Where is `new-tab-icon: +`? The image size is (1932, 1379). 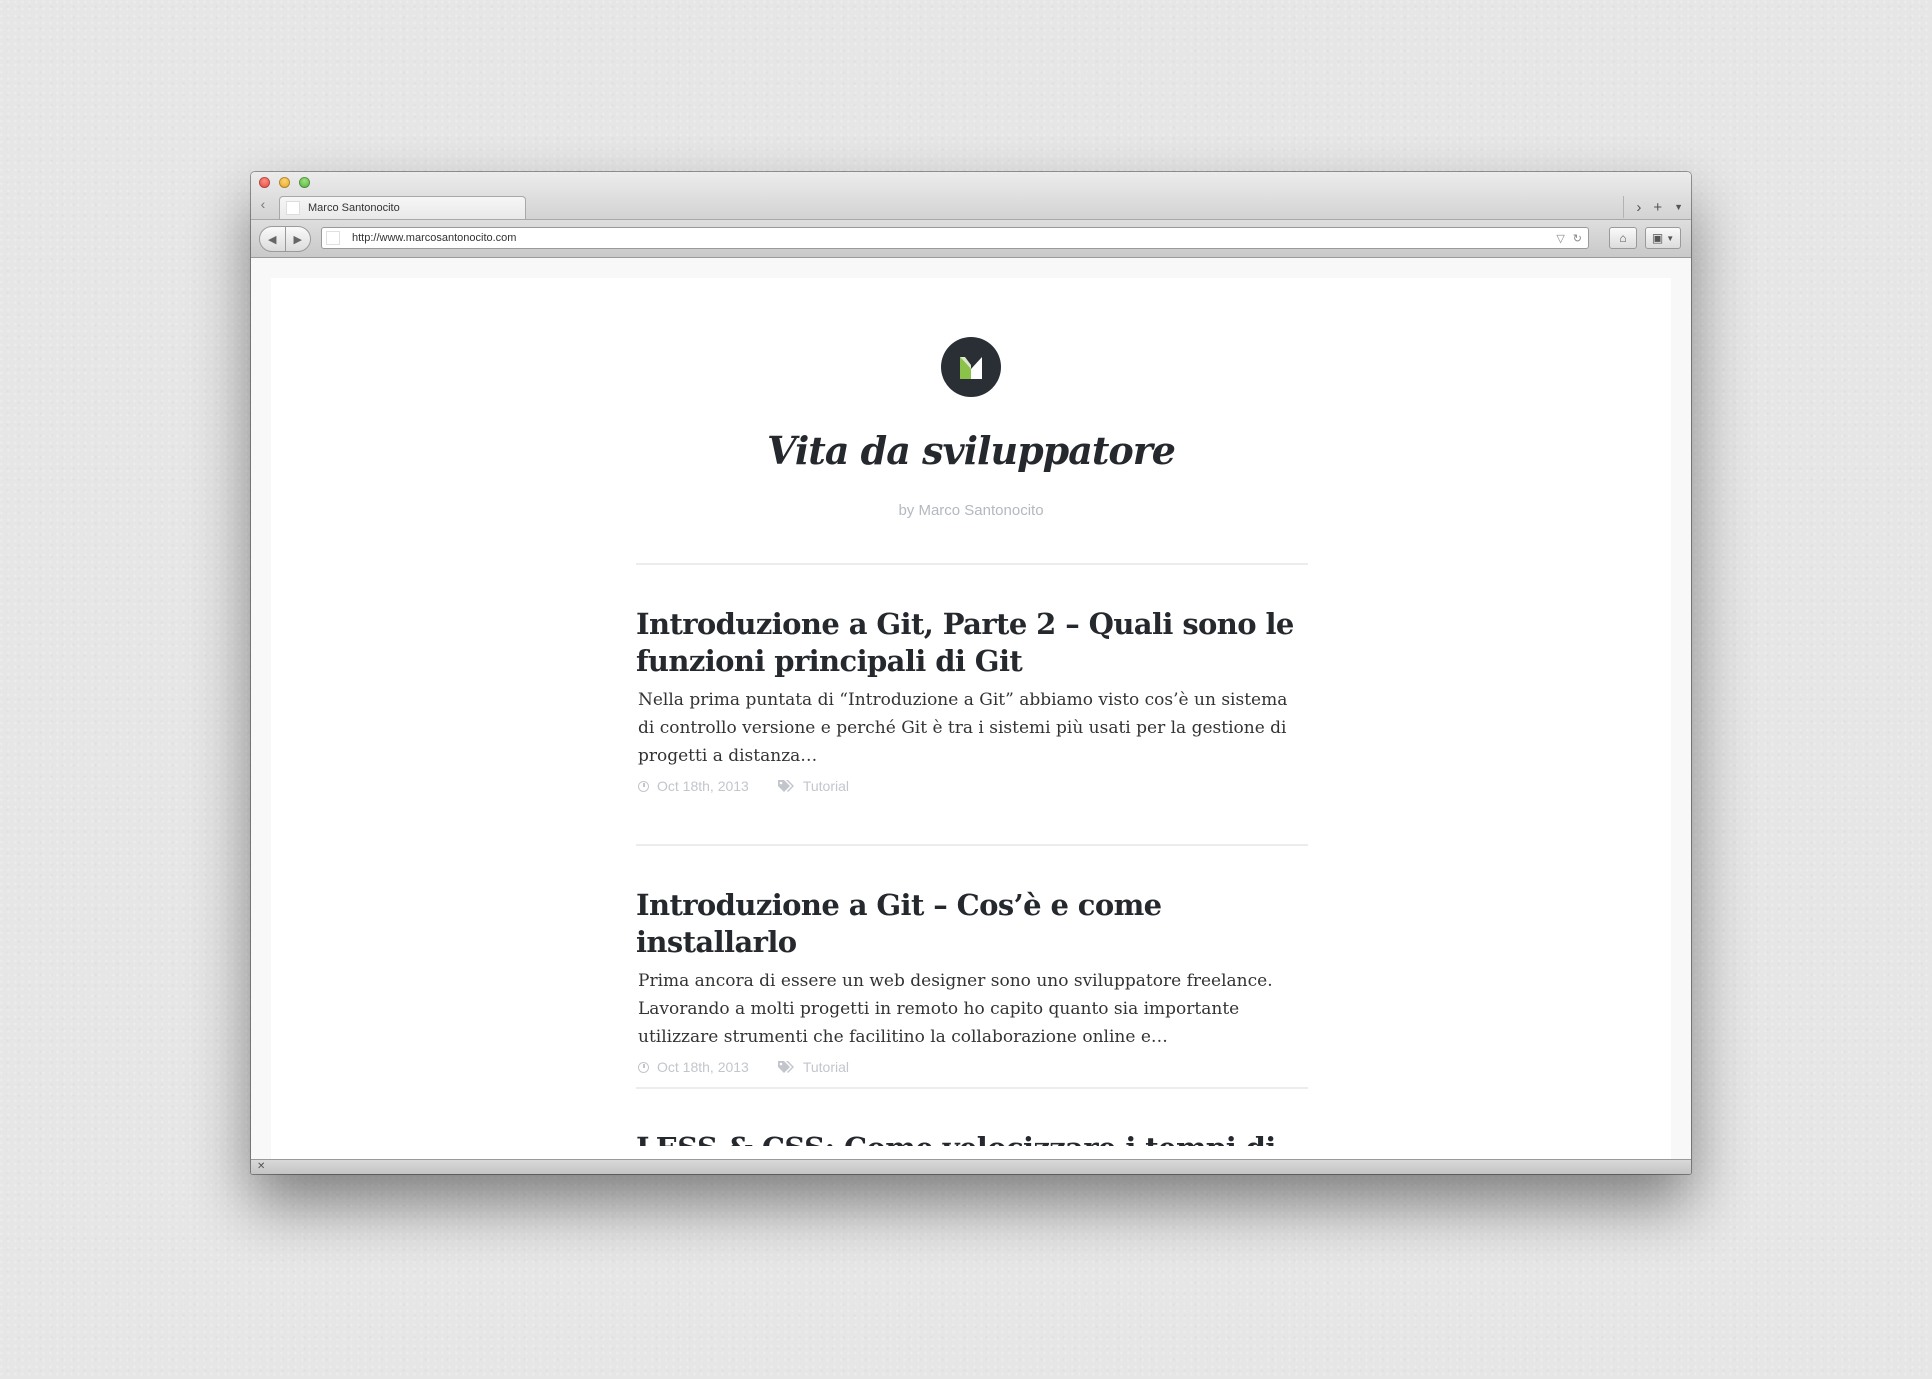 new-tab-icon: + is located at coordinates (1657, 207).